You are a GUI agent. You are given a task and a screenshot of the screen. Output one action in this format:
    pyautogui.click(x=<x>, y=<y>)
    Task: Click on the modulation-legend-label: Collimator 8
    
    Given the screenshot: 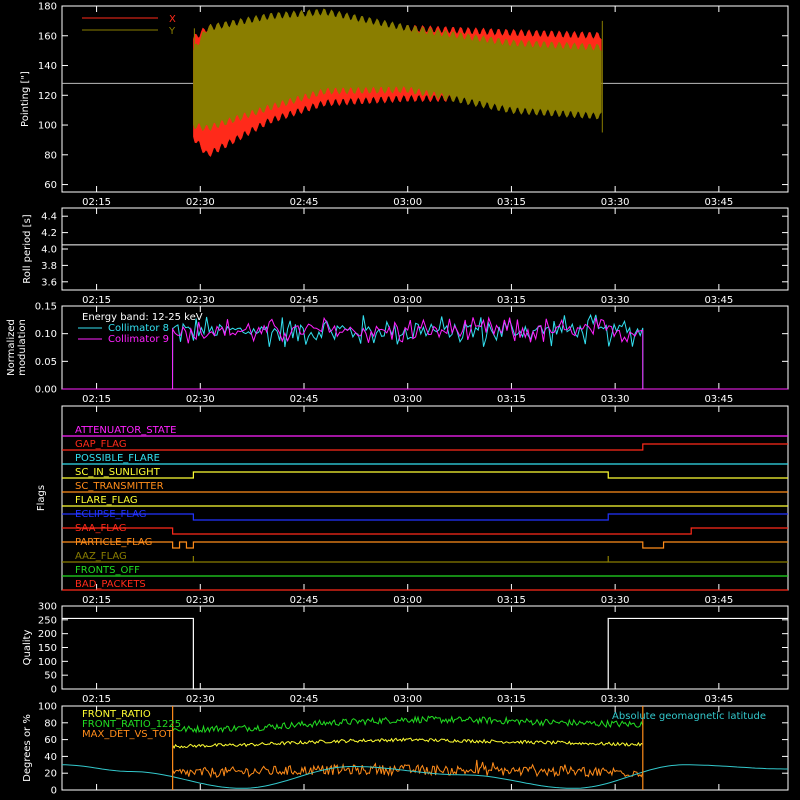 What is the action you would take?
    pyautogui.click(x=138, y=328)
    